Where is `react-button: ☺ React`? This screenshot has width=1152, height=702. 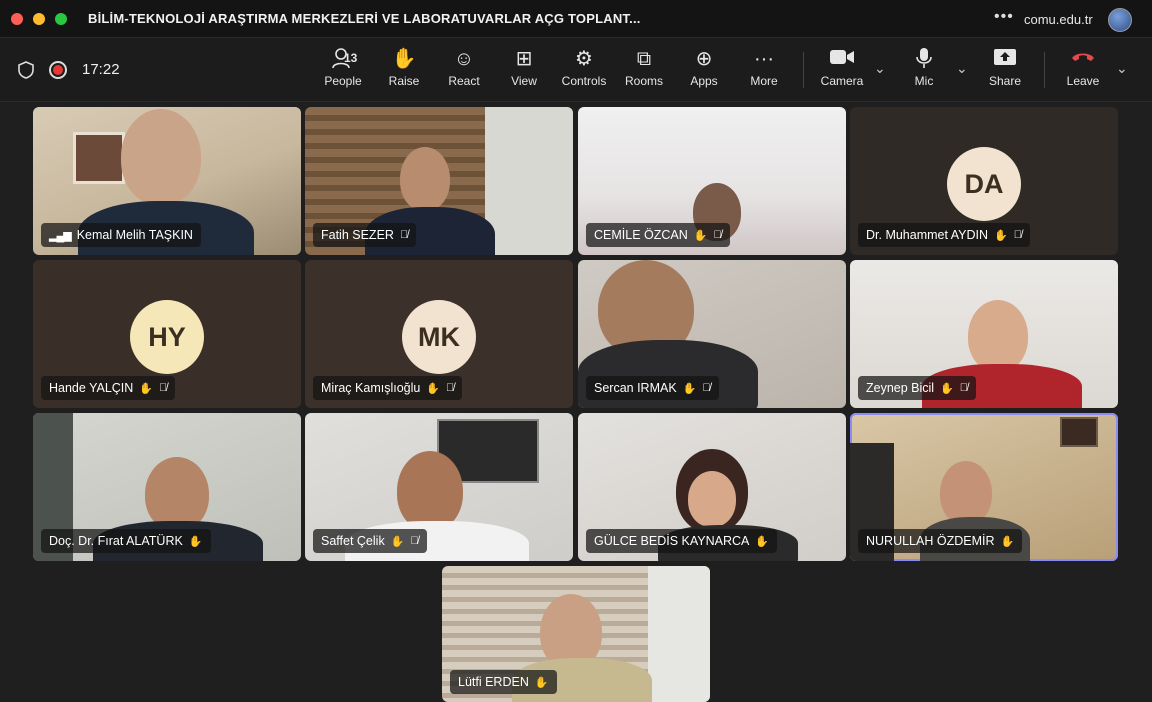 react-button: ☺ React is located at coordinates (464, 71).